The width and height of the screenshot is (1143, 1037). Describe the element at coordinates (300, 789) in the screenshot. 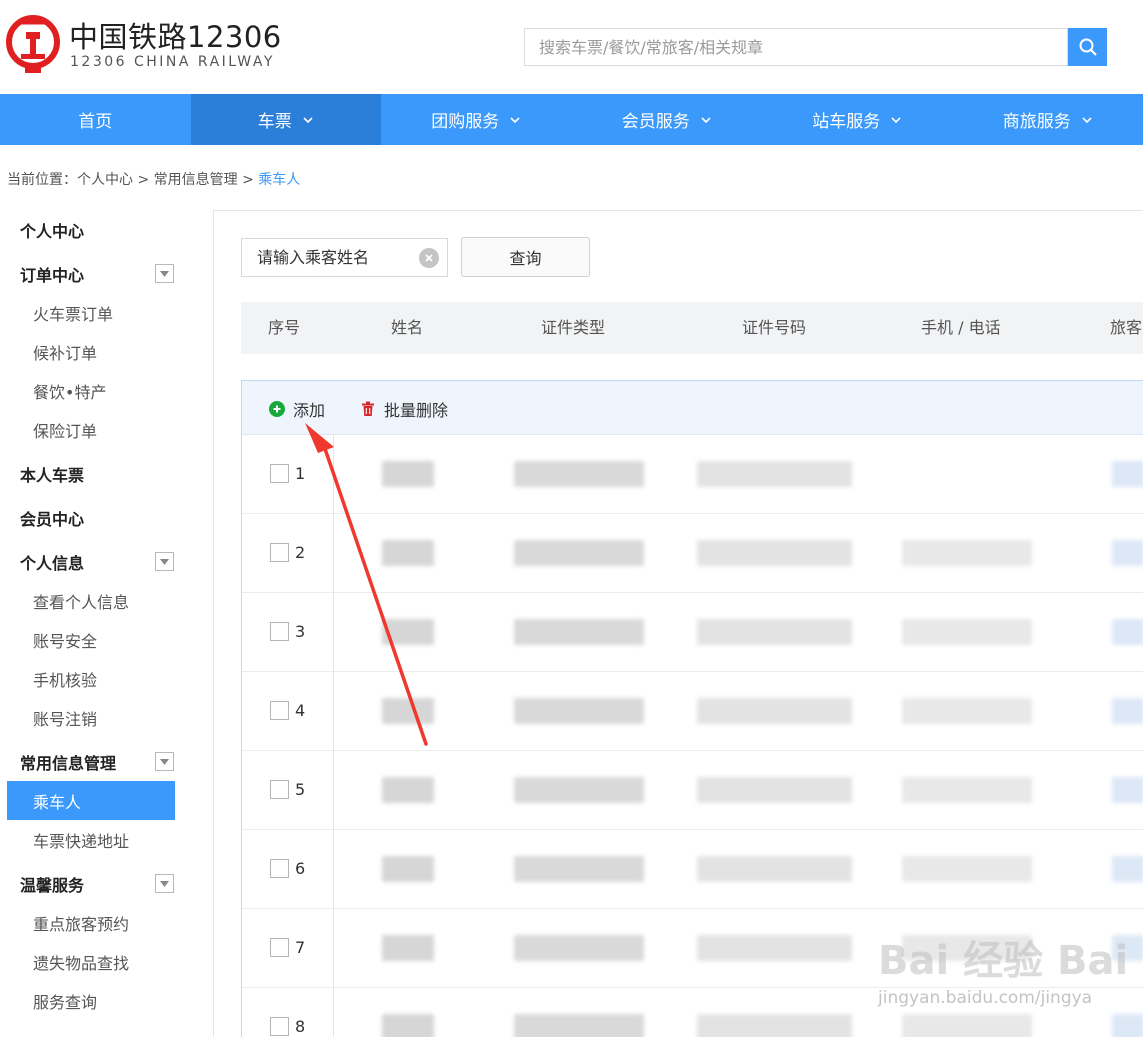

I see `row-index: 5` at that location.